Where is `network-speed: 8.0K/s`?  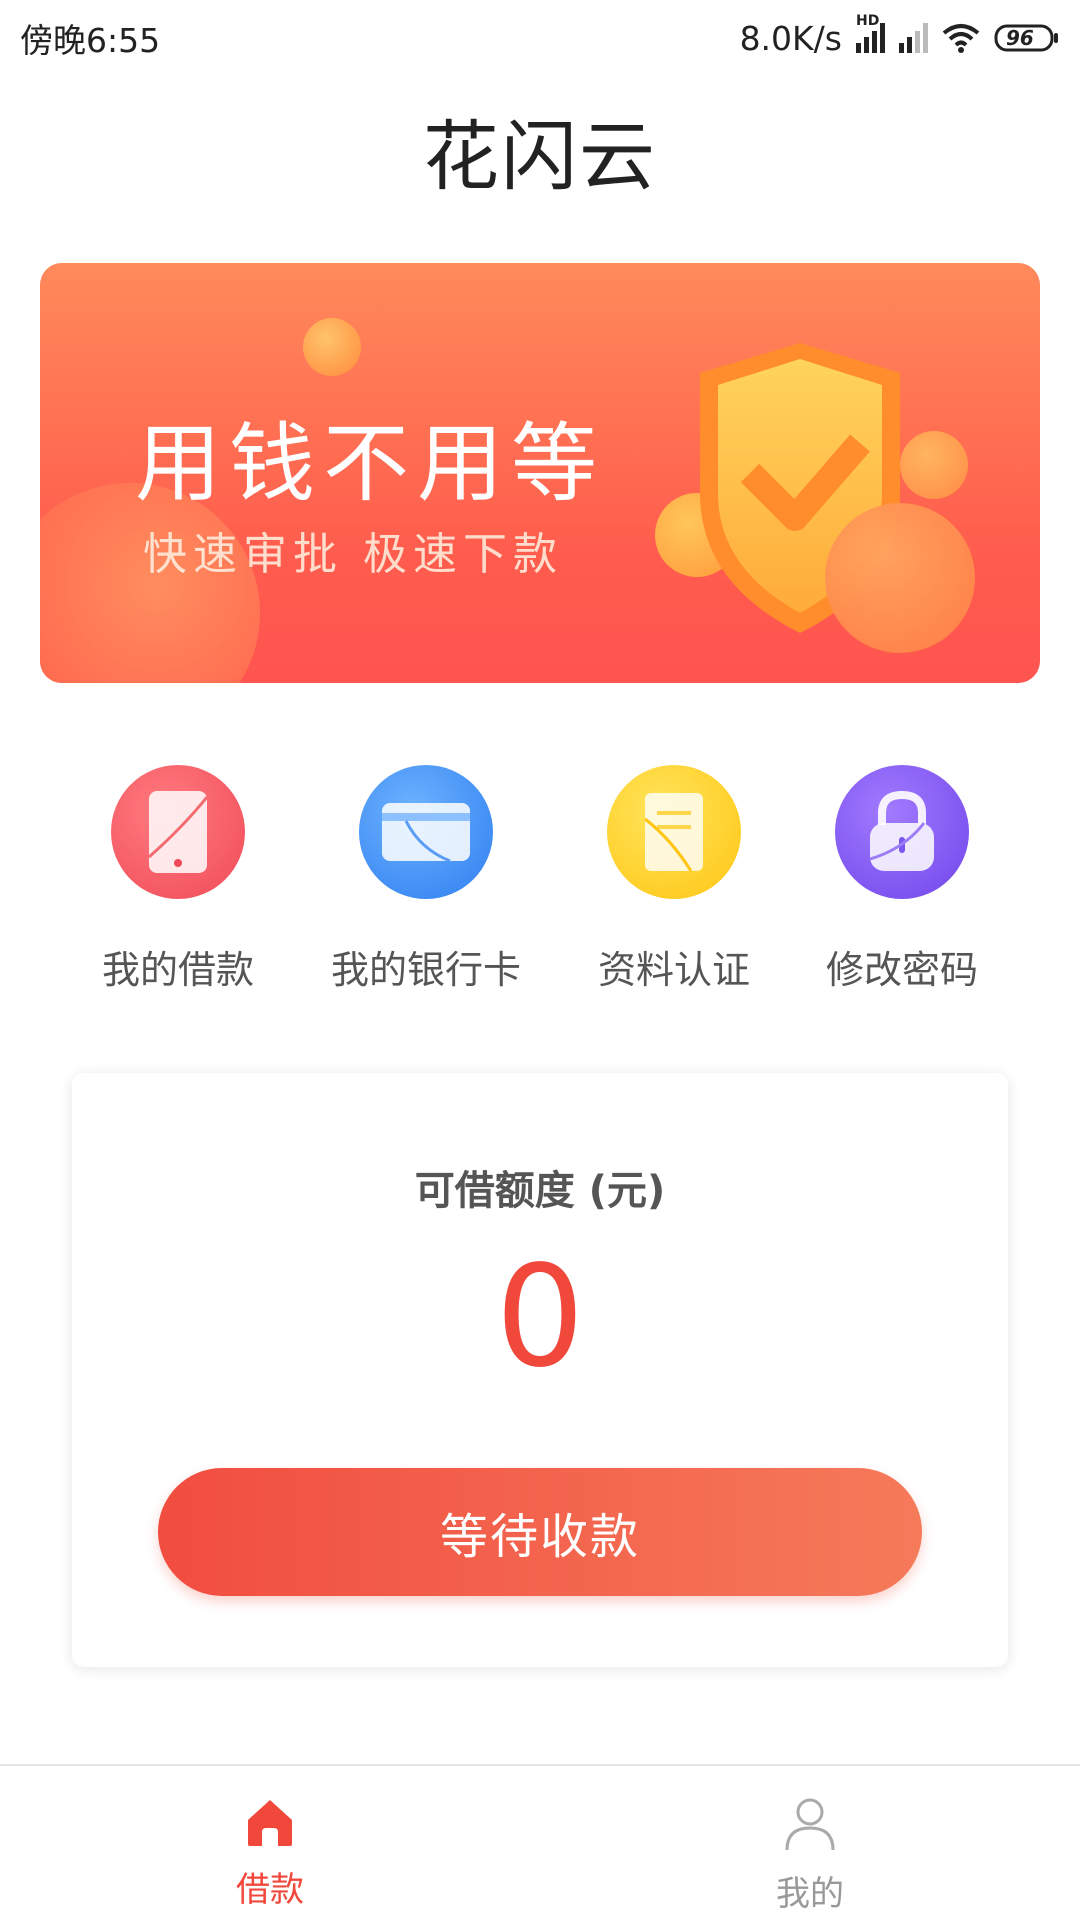 network-speed: 8.0K/s is located at coordinates (790, 38).